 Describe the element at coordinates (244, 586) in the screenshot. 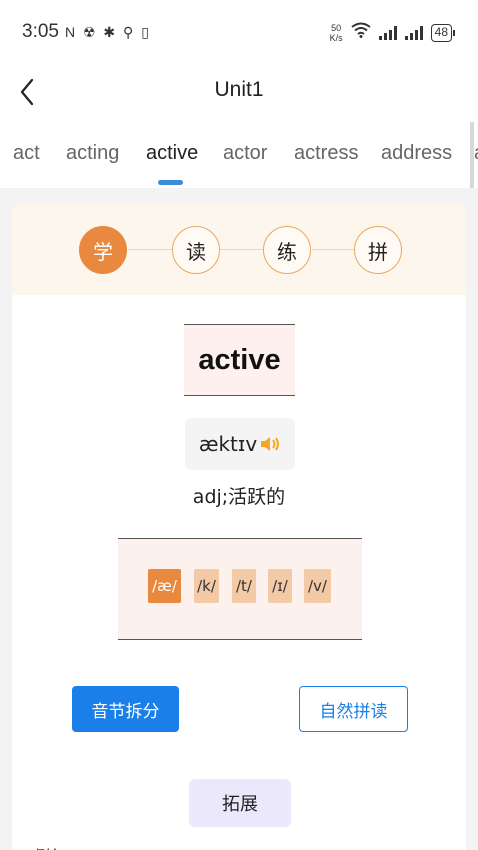

I see `phoneme-chip: /t/` at that location.